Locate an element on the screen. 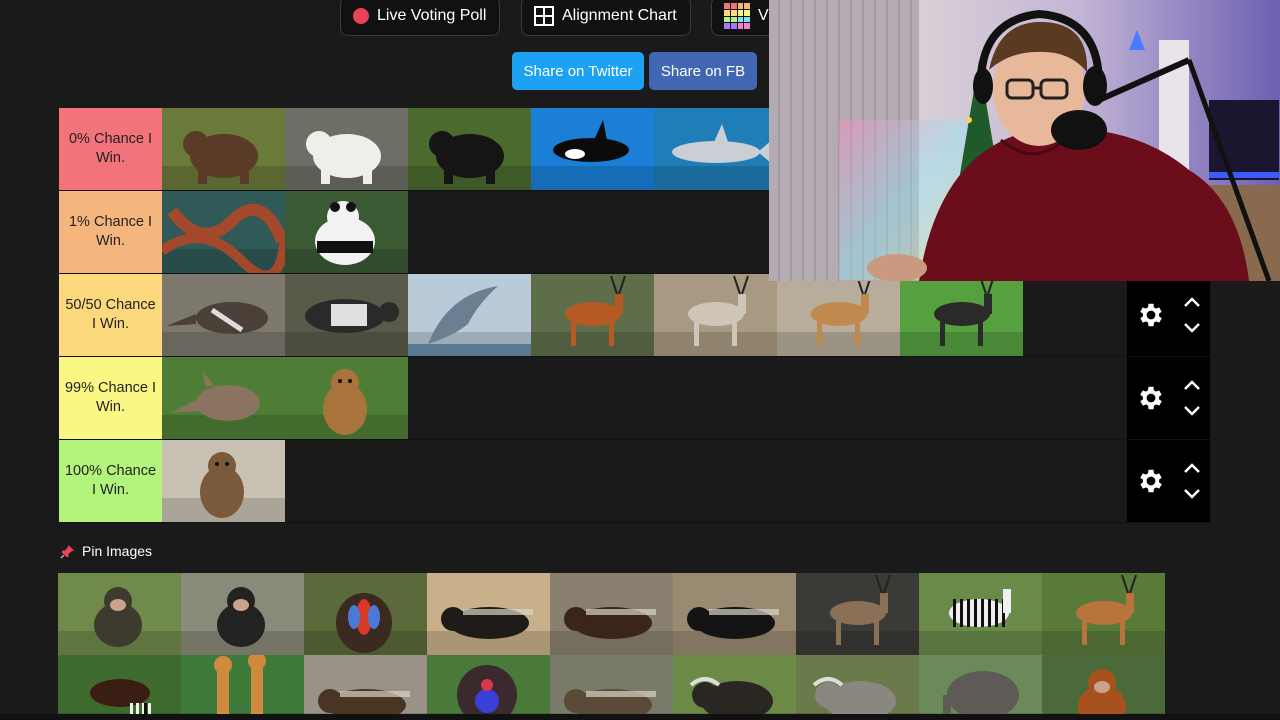 The width and height of the screenshot is (1280, 720). orca-image is located at coordinates (592, 149).